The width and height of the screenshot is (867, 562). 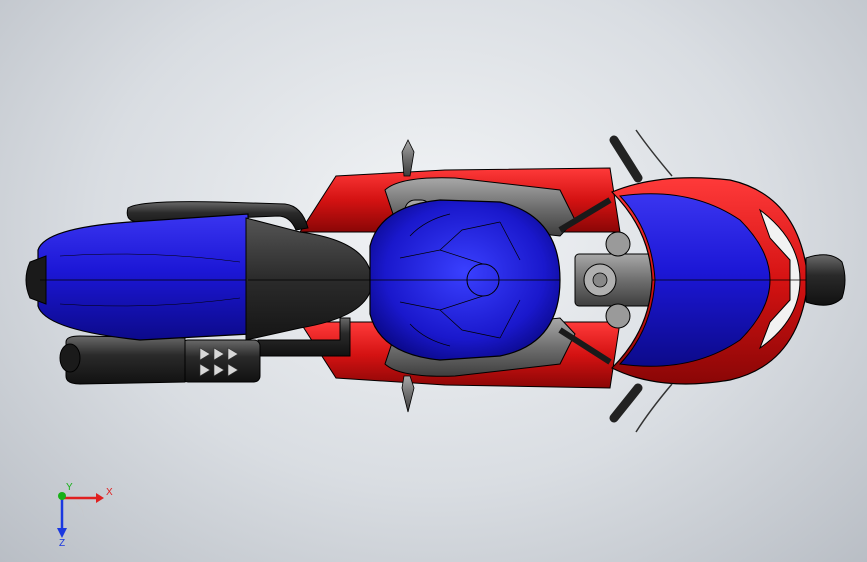 What do you see at coordinates (109, 492) in the screenshot?
I see `x-axis-label: X` at bounding box center [109, 492].